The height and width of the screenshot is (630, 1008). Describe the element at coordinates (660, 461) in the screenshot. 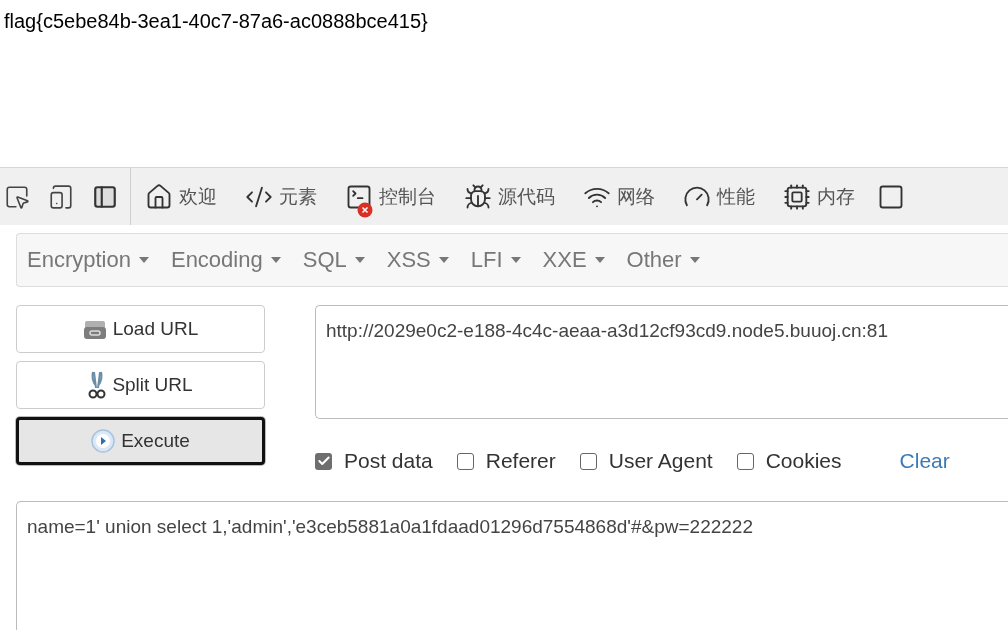

I see `checkbox-label: User Agent` at that location.